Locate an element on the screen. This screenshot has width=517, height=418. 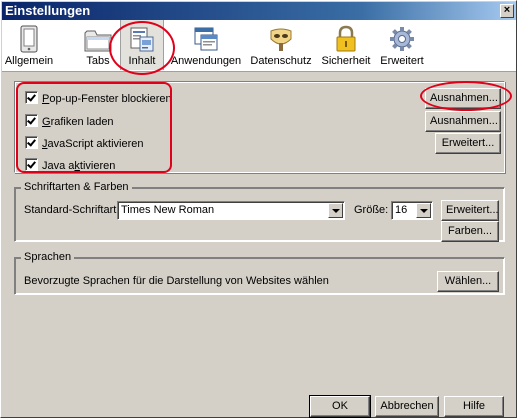
toolbar-label: Inhalt is located at coordinates (142, 61).